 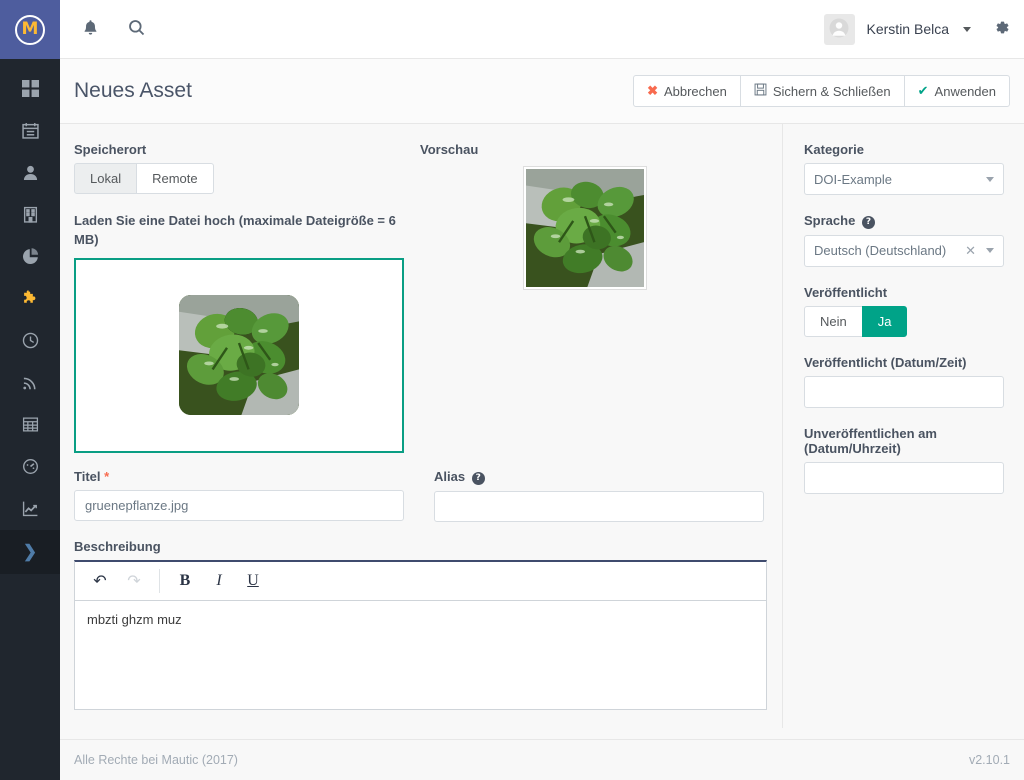 I want to click on category-value: DOI-Example, so click(x=853, y=179).